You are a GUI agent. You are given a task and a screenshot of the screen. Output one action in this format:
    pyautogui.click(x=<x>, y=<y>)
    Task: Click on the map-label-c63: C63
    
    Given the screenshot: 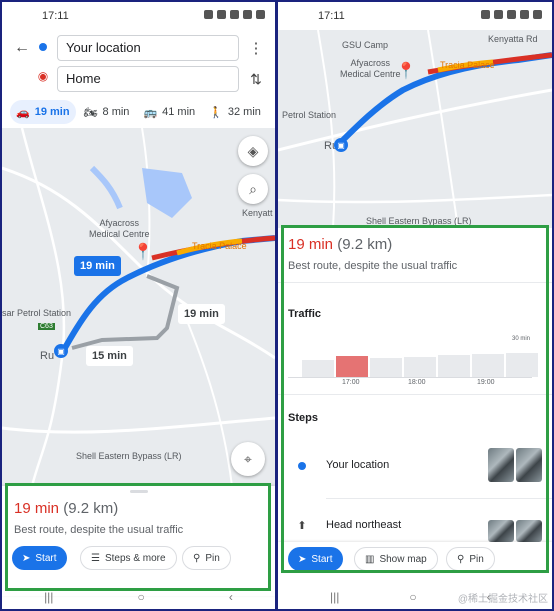 What is the action you would take?
    pyautogui.click(x=46, y=326)
    